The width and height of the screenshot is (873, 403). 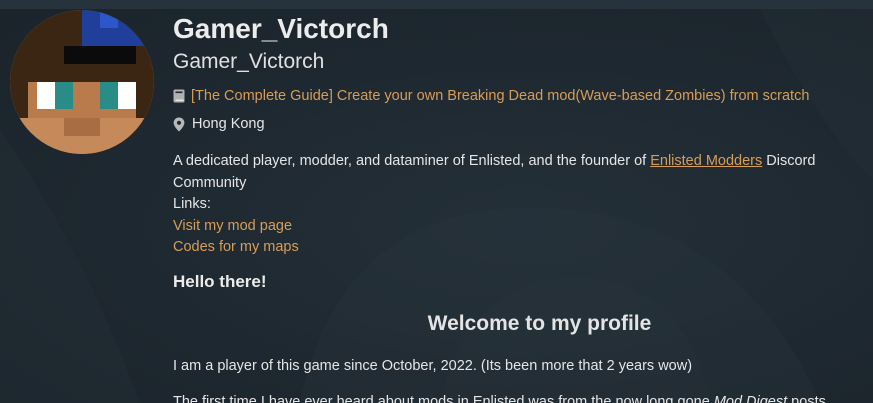 I want to click on map-pin-icon, so click(x=179, y=124).